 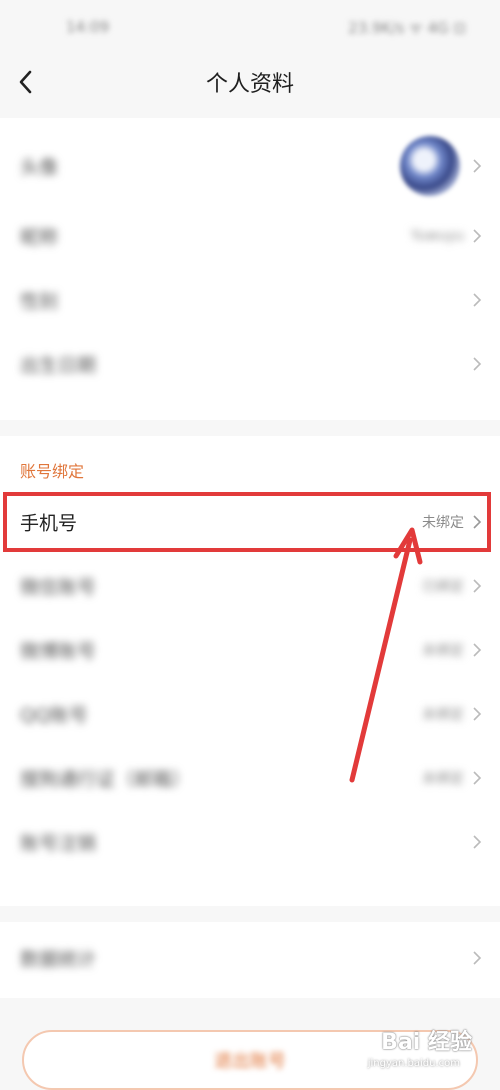 What do you see at coordinates (58, 651) in the screenshot?
I see `weibo-label: 微博账号` at bounding box center [58, 651].